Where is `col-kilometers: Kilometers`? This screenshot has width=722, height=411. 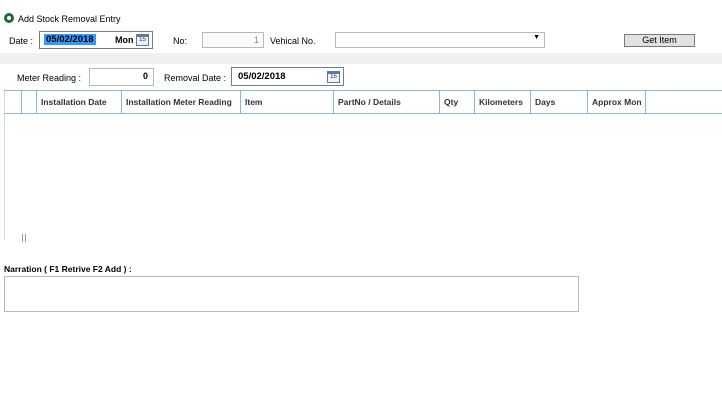 col-kilometers: Kilometers is located at coordinates (503, 102).